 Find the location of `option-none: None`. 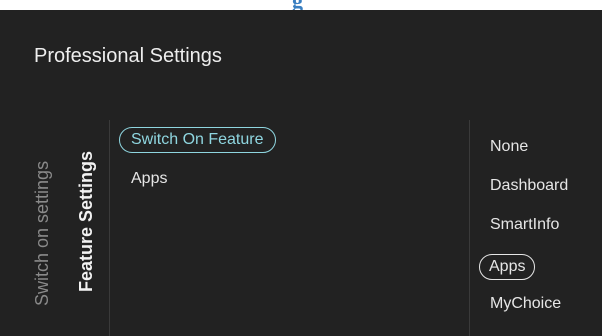

option-none: None is located at coordinates (509, 147).